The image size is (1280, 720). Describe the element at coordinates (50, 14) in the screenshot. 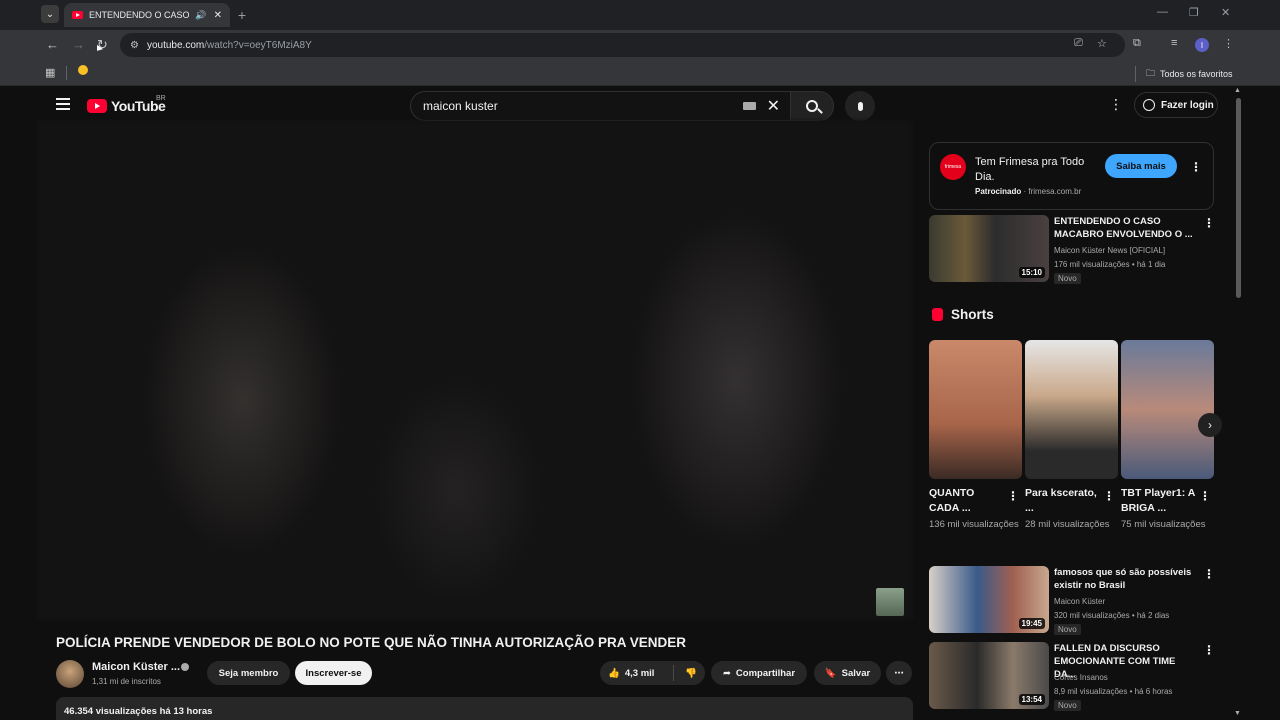

I see `tab-search-chevron-icon: ⌄` at that location.